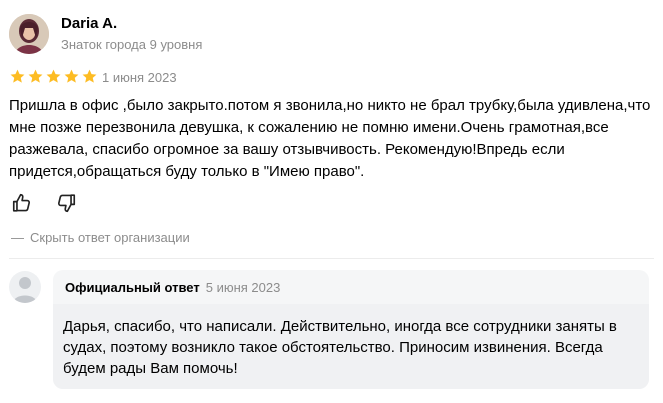 Image resolution: width=663 pixels, height=403 pixels. I want to click on dislike-button, so click(66, 203).